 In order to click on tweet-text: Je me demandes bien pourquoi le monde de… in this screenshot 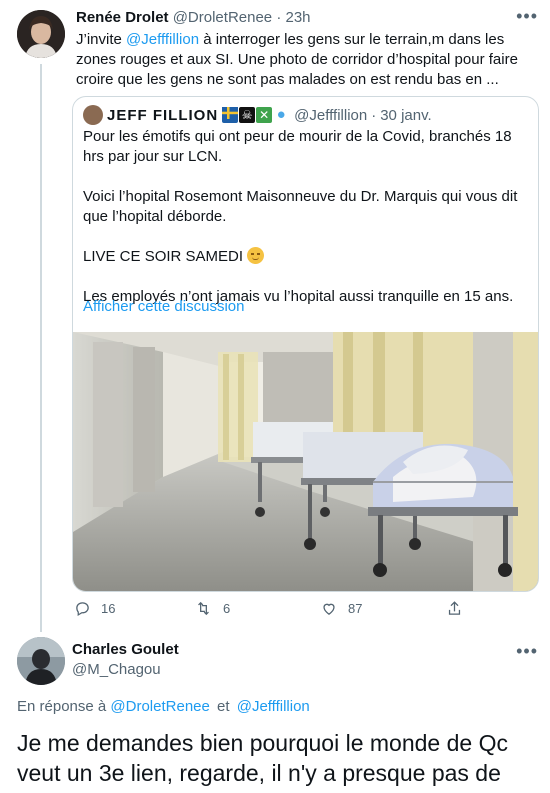, I will do `click(262, 761)`.